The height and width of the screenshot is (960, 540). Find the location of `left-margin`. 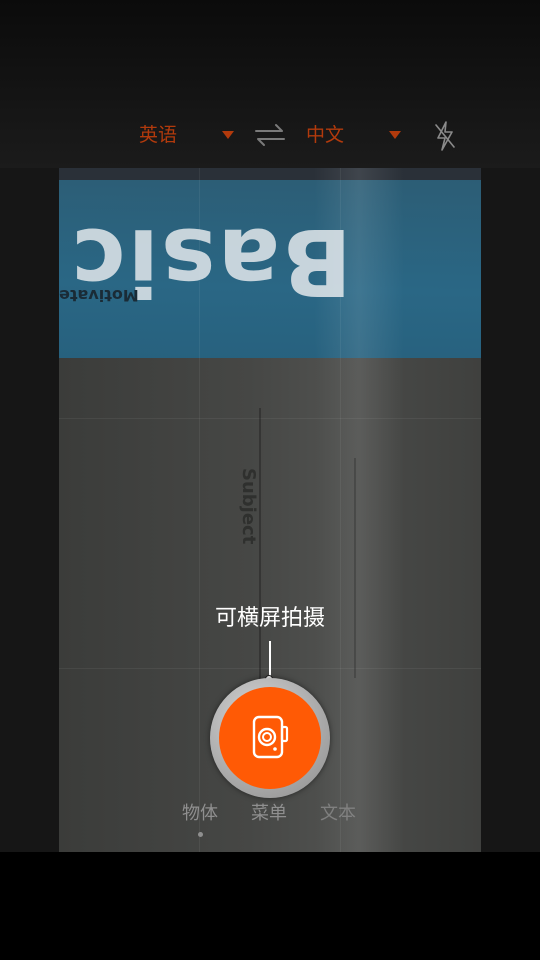

left-margin is located at coordinates (29, 510).